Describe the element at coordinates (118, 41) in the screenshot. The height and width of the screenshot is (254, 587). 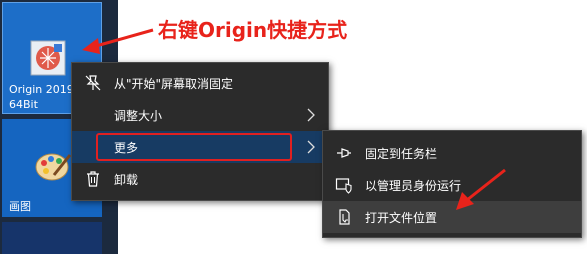
I see `arrow-to-origin-icon` at that location.